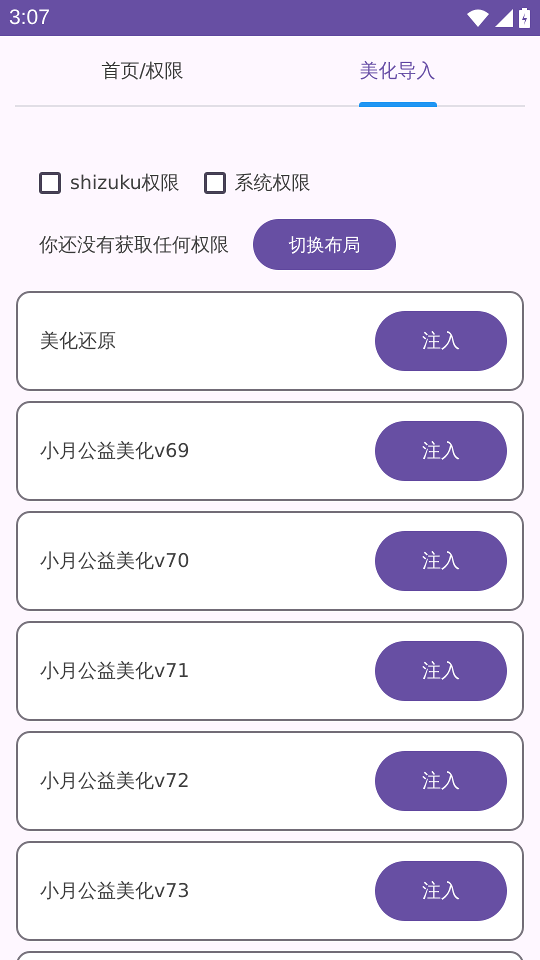 This screenshot has width=540, height=960. Describe the element at coordinates (504, 18) in the screenshot. I see `signal-icon` at that location.